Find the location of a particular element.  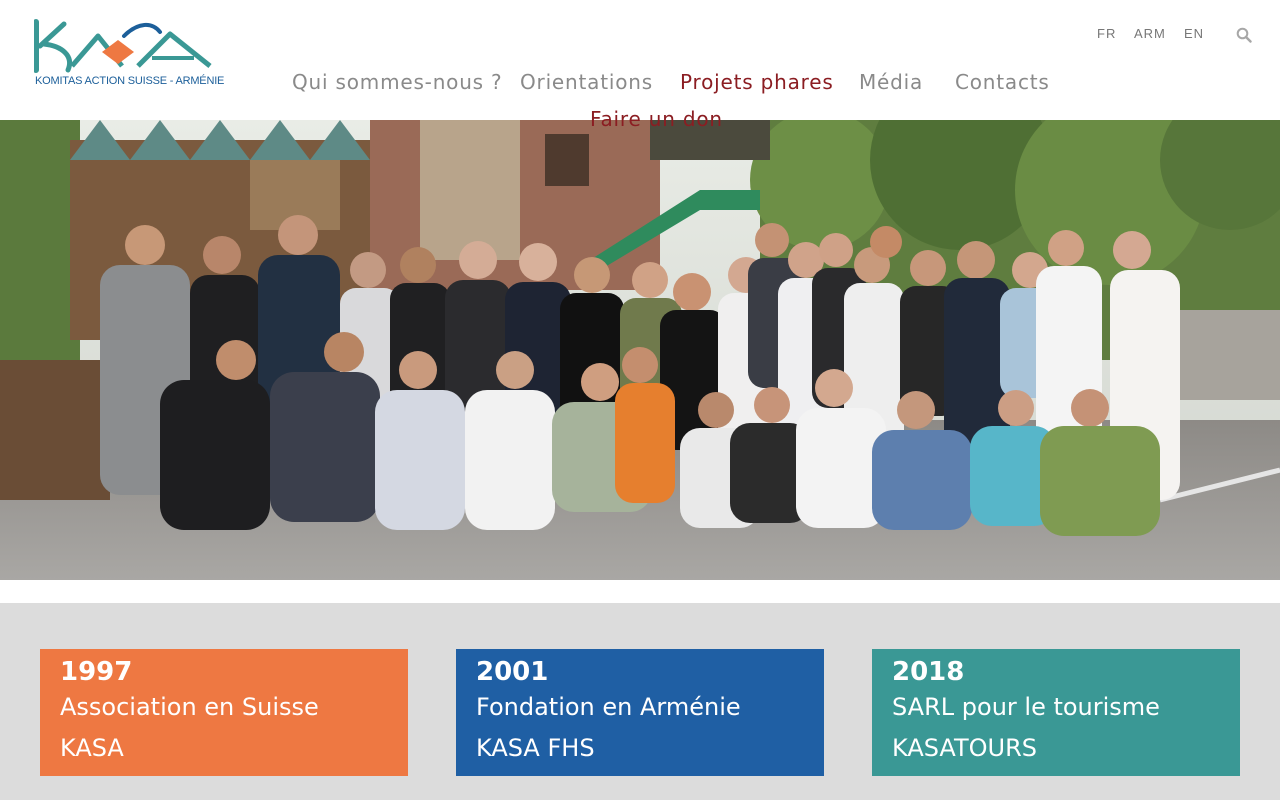

kasa-logo-mark is located at coordinates (123, 46).